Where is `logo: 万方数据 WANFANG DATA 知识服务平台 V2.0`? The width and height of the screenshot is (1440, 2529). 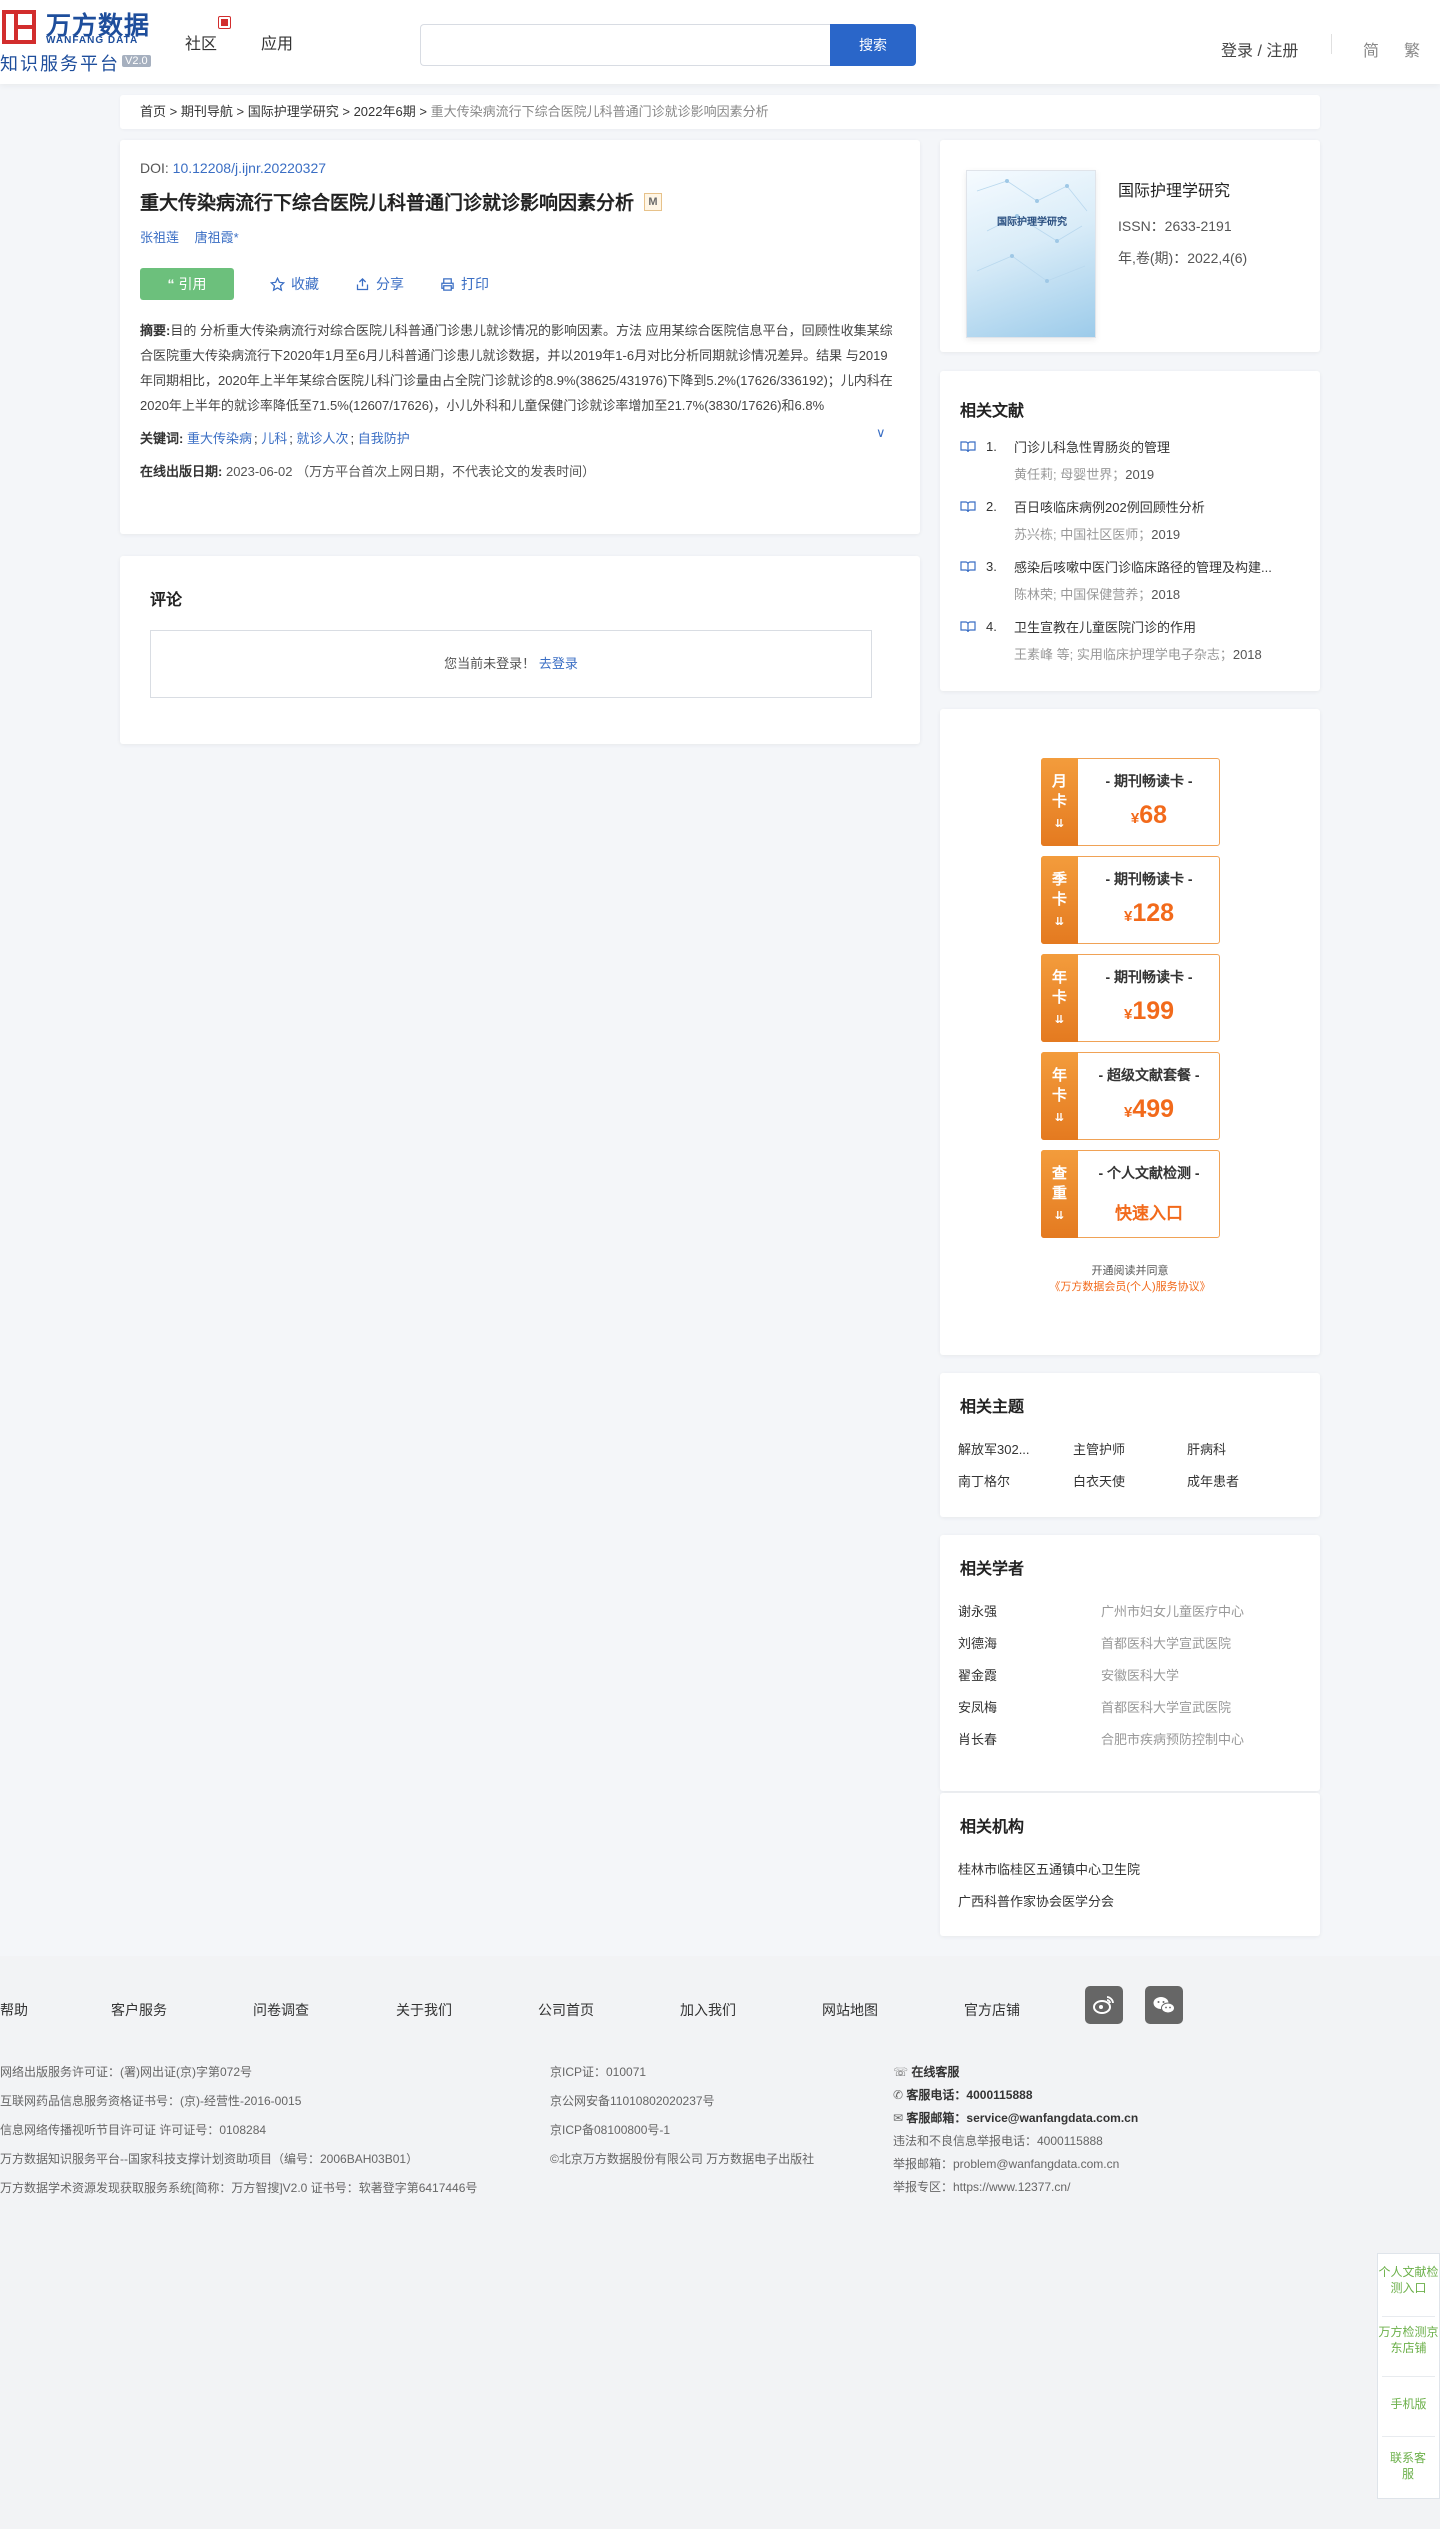
logo: 万方数据 WANFANG DATA 知识服务平台 V2.0 is located at coordinates (80, 41).